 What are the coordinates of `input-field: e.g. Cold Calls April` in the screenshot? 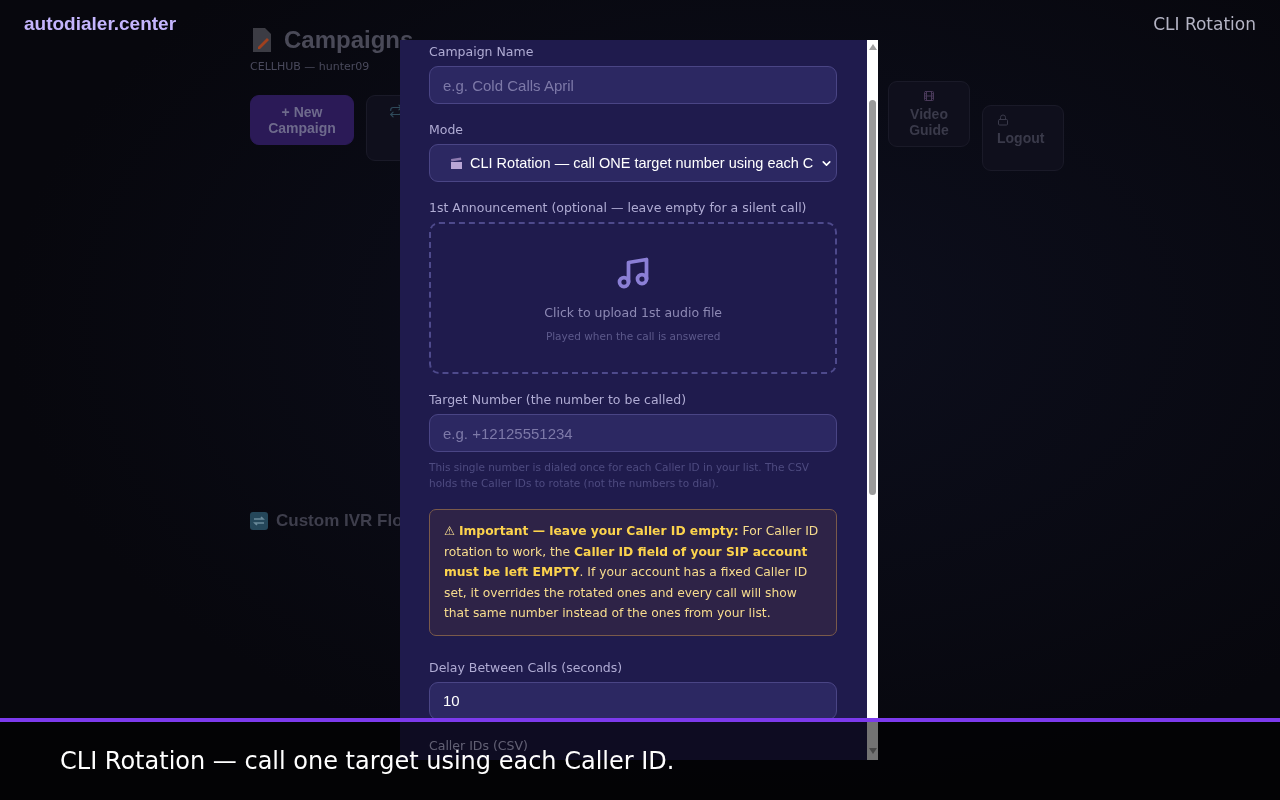 It's located at (633, 85).